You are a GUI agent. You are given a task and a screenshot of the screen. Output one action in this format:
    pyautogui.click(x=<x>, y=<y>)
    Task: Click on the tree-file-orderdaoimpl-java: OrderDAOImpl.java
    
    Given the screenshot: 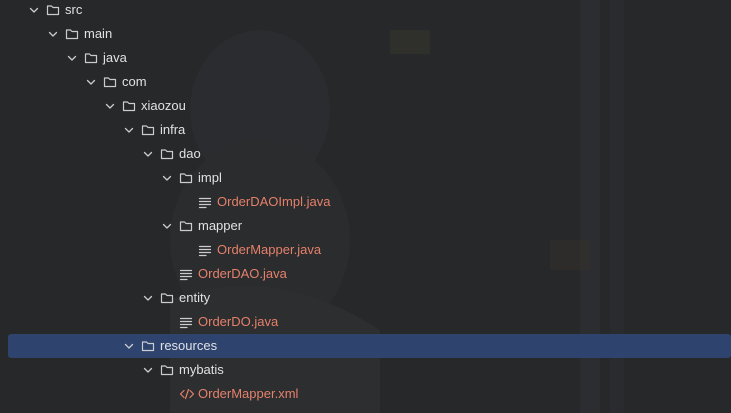 What is the action you would take?
    pyautogui.click(x=365, y=202)
    